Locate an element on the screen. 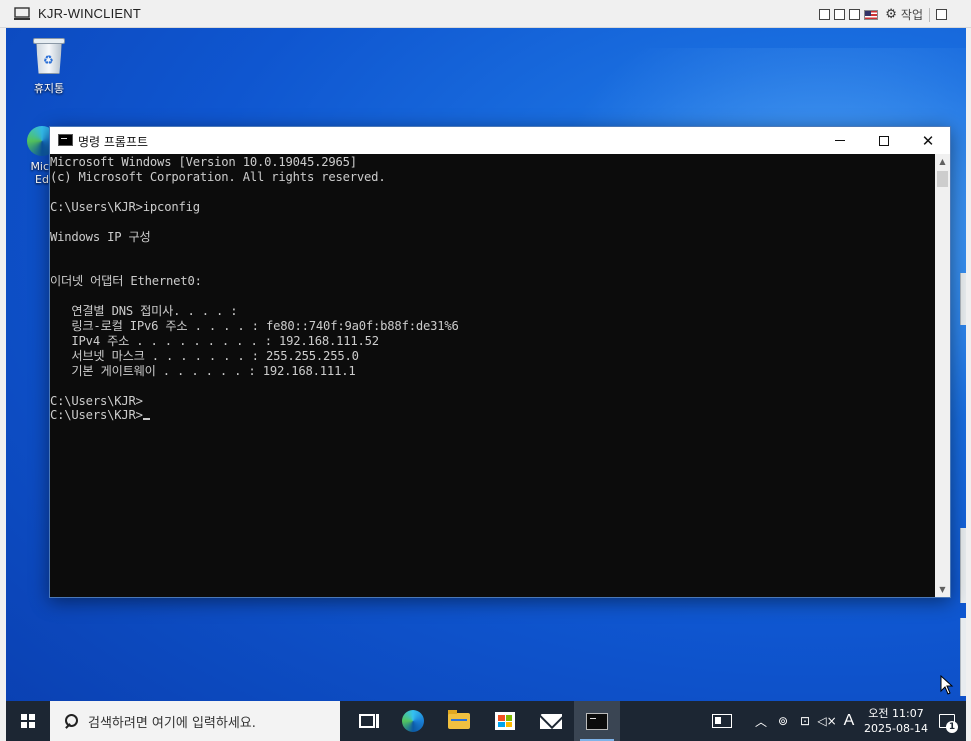  vertical-scrollbar: ▲ ▼ is located at coordinates (942, 375).